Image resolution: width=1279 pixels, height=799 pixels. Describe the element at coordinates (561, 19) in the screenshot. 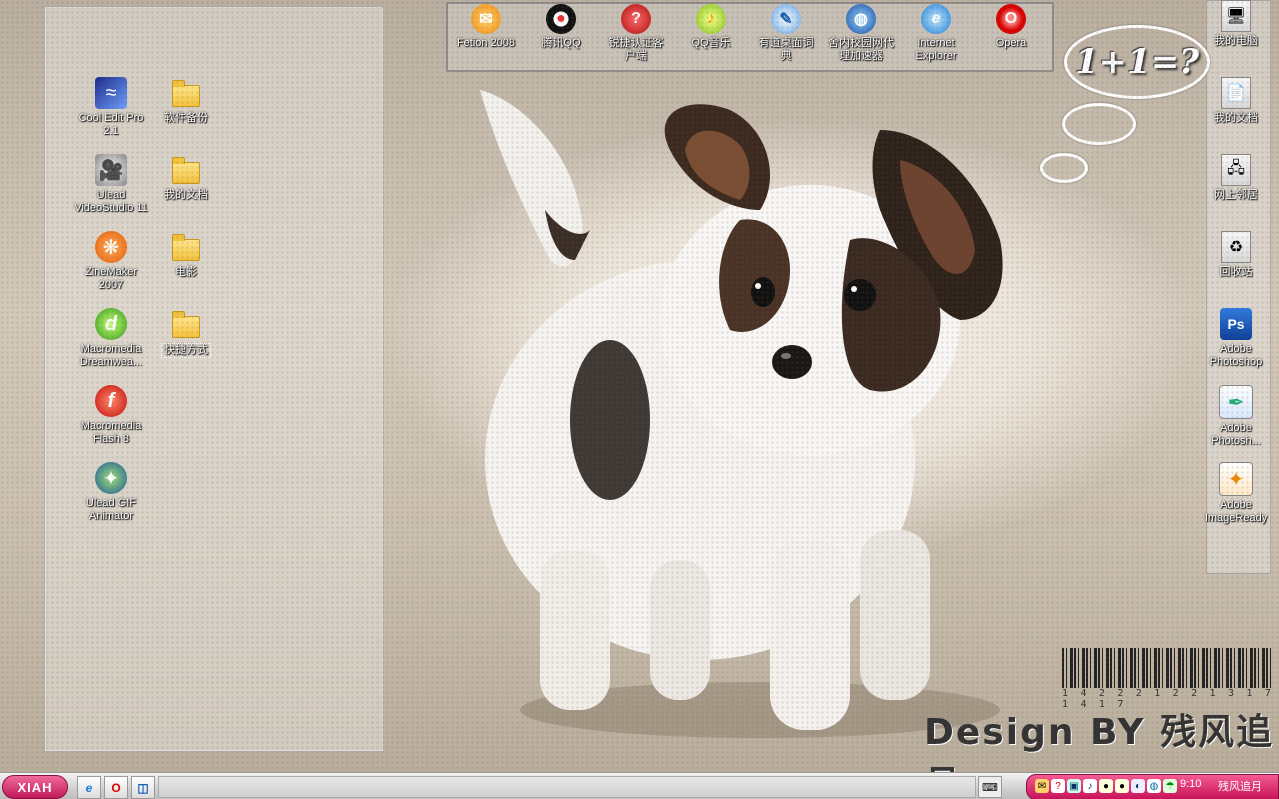

I see `qq-penguin-icon: ●` at that location.